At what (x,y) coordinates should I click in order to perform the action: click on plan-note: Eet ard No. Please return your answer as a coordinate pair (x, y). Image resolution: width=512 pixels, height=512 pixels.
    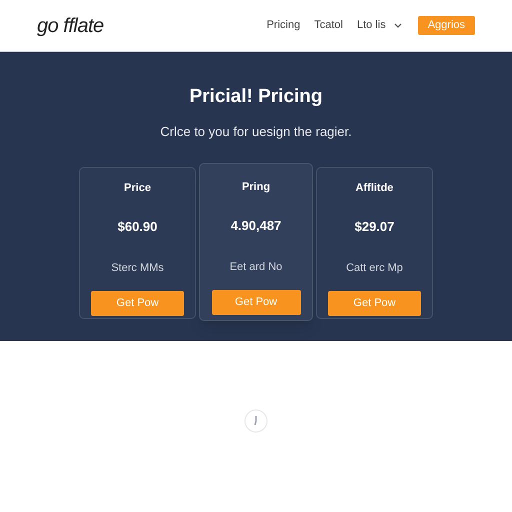
    Looking at the image, I should click on (256, 267).